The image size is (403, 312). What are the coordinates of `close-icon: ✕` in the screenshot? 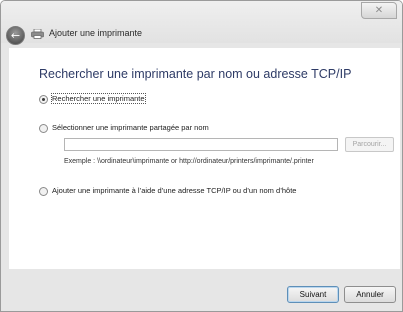 It's located at (379, 10).